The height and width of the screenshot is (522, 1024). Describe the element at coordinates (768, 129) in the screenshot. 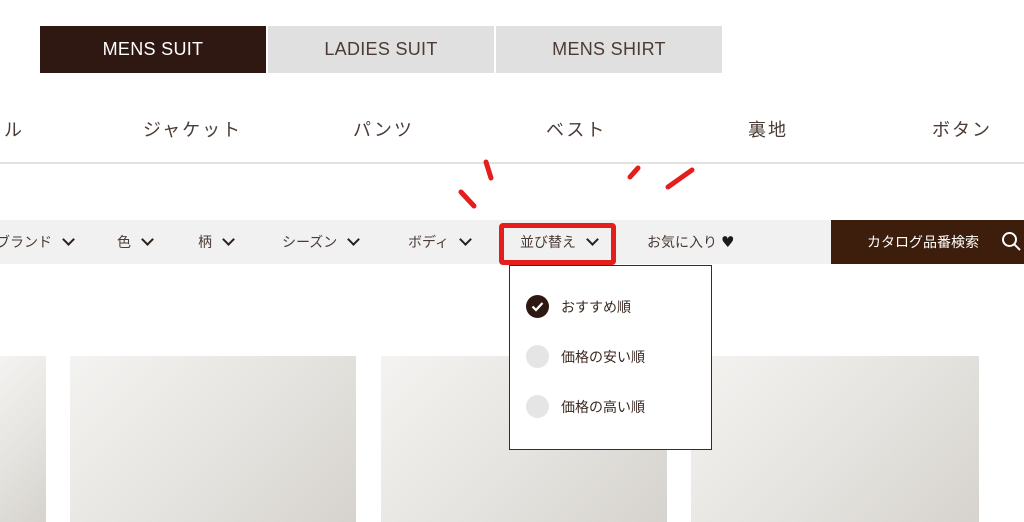

I see `subnav-item-lining: 裏地` at that location.